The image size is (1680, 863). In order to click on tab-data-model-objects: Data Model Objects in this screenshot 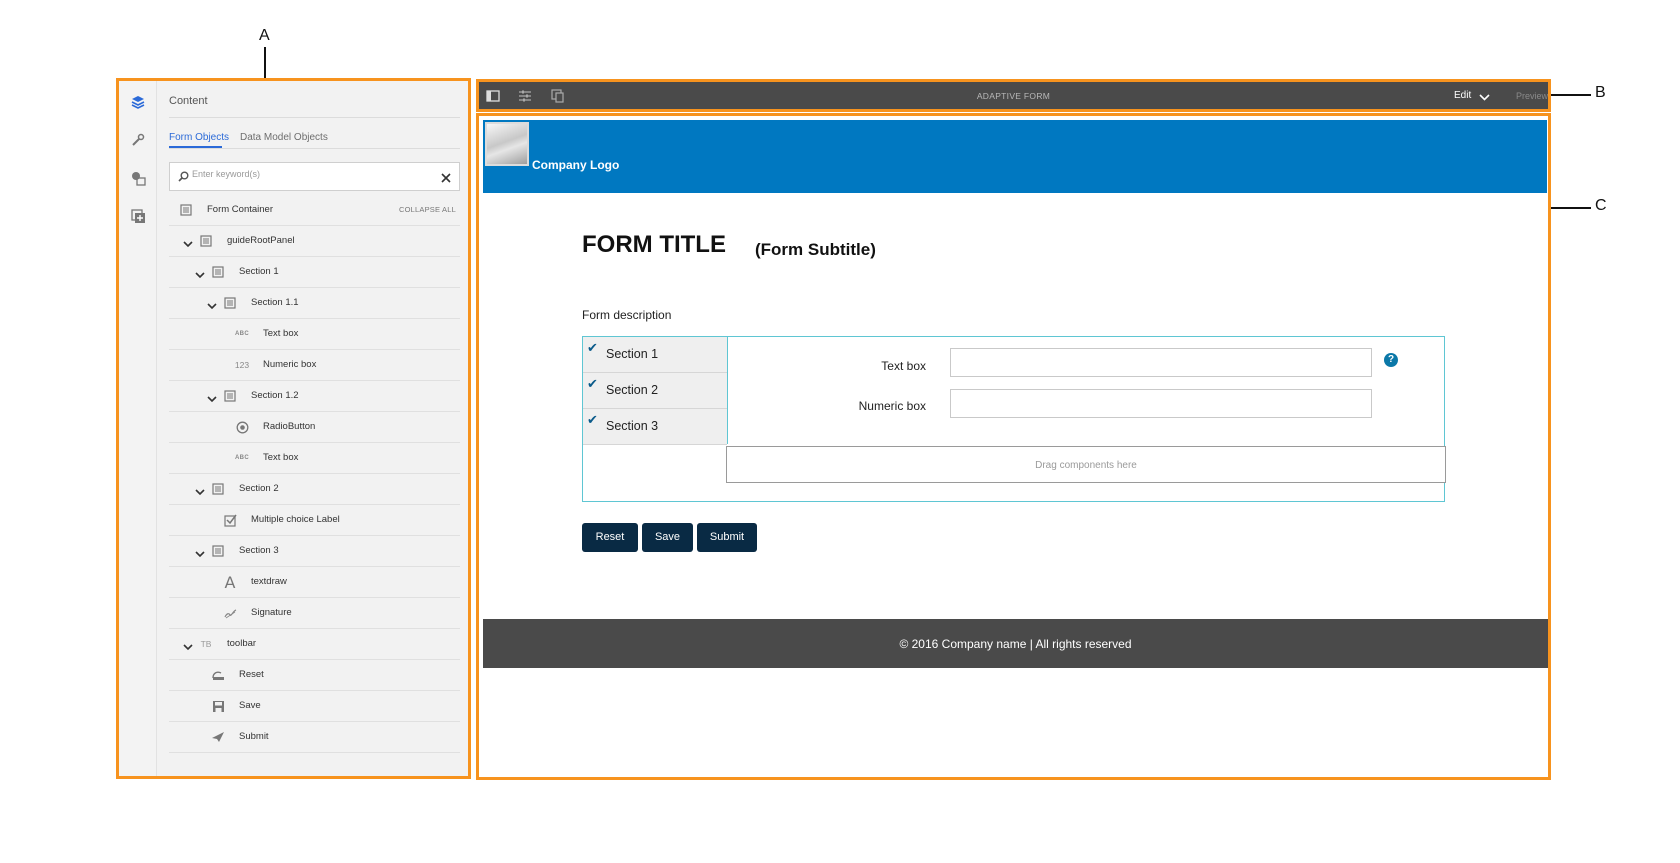, I will do `click(284, 137)`.